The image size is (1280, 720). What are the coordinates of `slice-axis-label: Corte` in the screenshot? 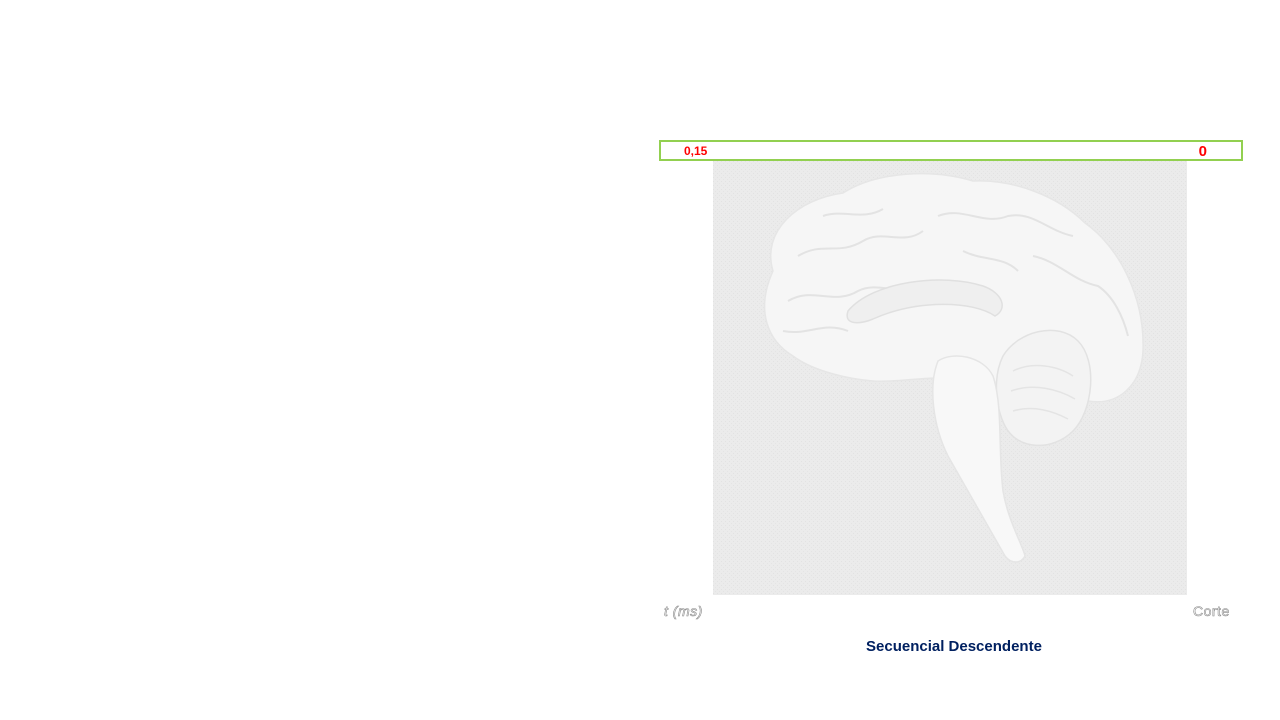 It's located at (1211, 611).